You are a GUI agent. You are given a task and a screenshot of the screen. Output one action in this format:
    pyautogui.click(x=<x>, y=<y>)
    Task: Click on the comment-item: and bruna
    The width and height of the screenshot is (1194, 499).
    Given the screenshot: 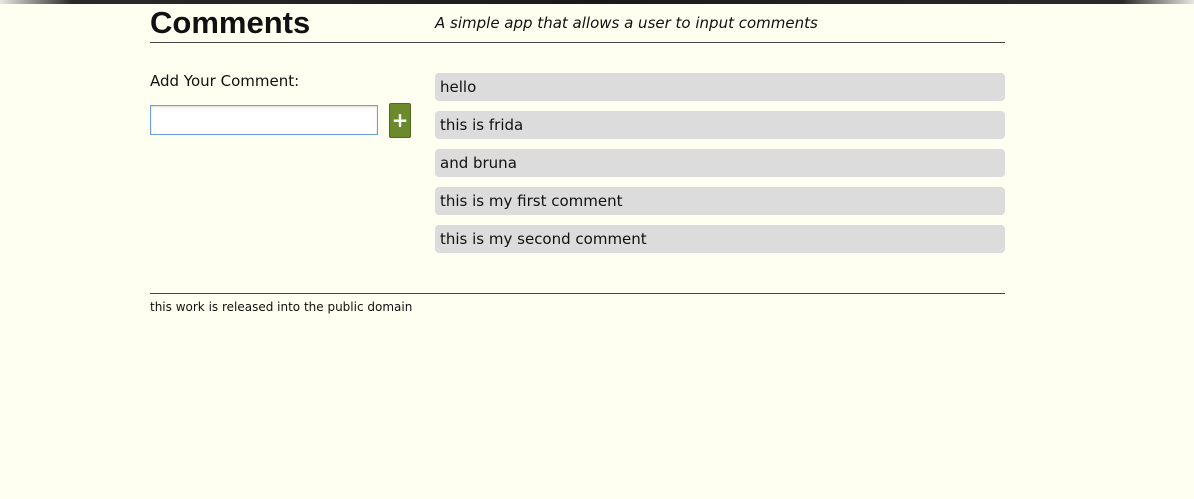 What is the action you would take?
    pyautogui.click(x=720, y=163)
    